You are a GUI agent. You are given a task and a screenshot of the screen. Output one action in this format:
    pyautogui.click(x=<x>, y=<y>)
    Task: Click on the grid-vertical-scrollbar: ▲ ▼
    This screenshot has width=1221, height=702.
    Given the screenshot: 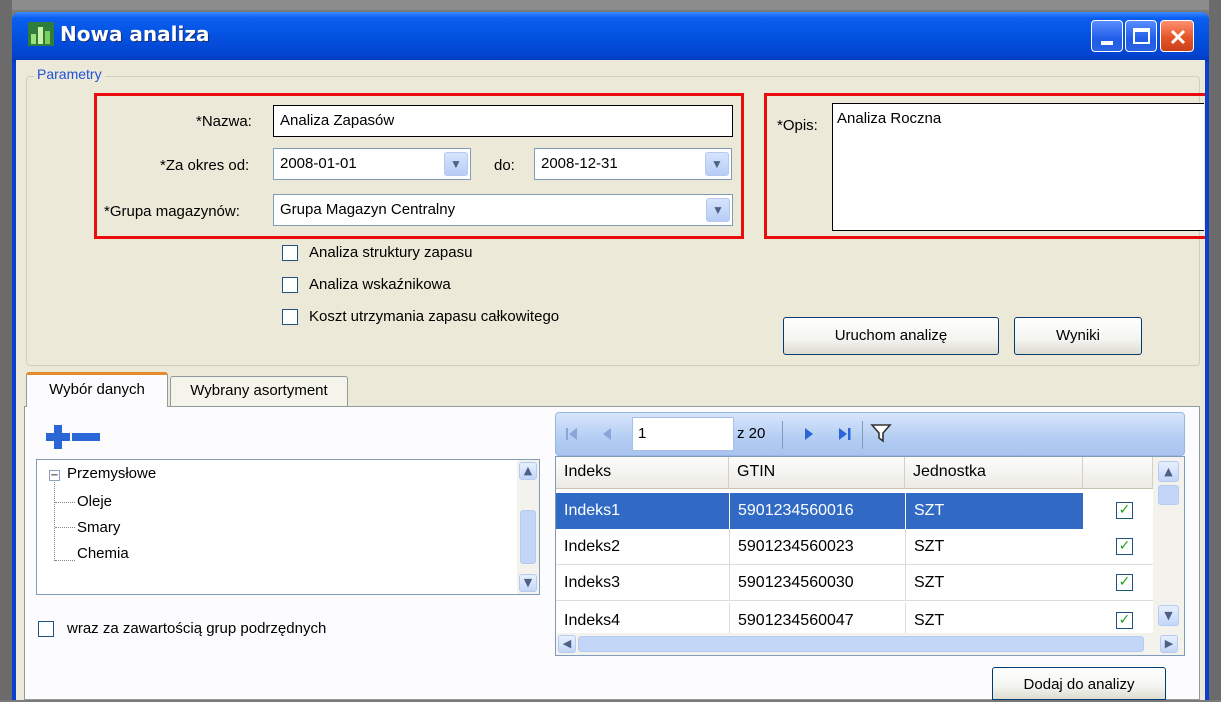 What is the action you would take?
    pyautogui.click(x=1168, y=545)
    